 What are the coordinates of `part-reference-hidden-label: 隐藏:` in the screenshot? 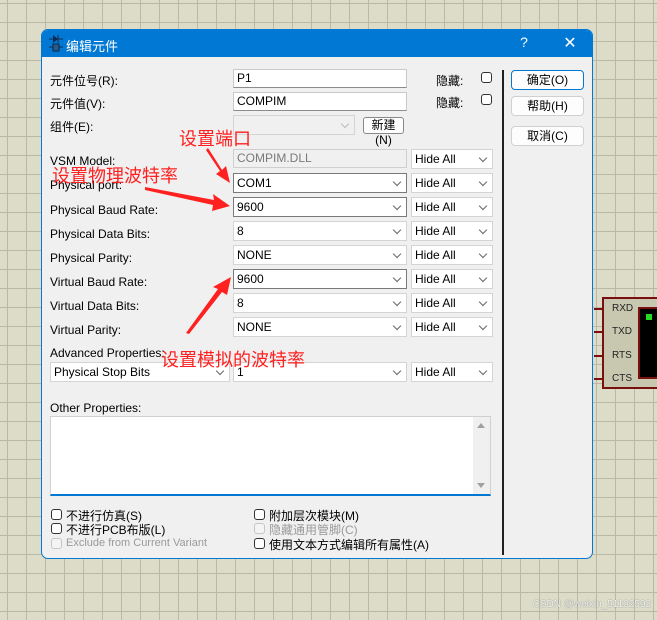 It's located at (450, 81).